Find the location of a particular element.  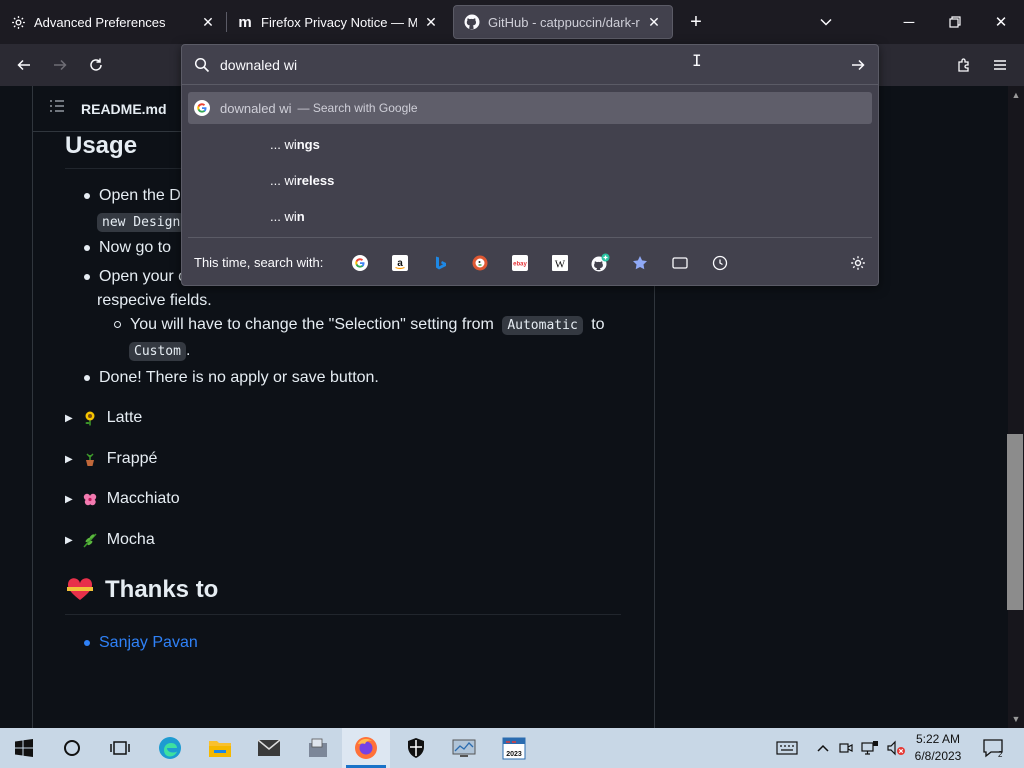

monitor-taskbar-icon is located at coordinates (464, 748).